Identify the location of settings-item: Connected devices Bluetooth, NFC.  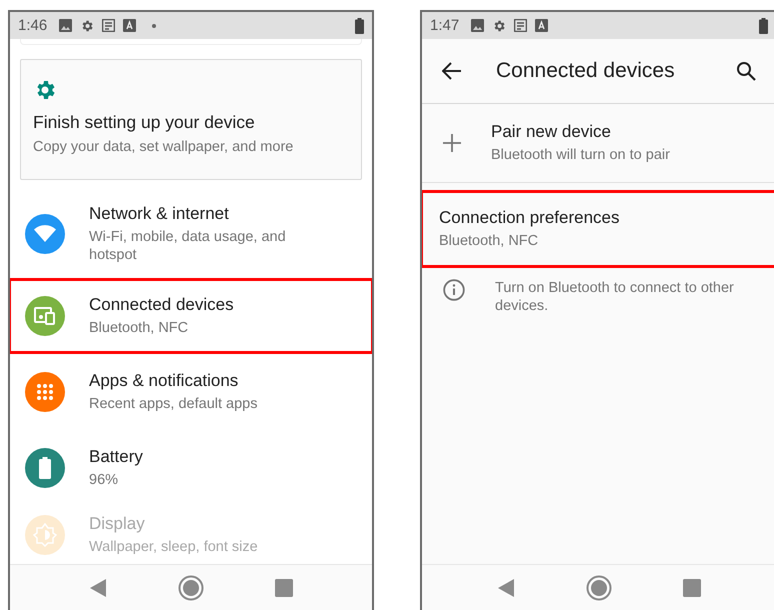
(191, 316).